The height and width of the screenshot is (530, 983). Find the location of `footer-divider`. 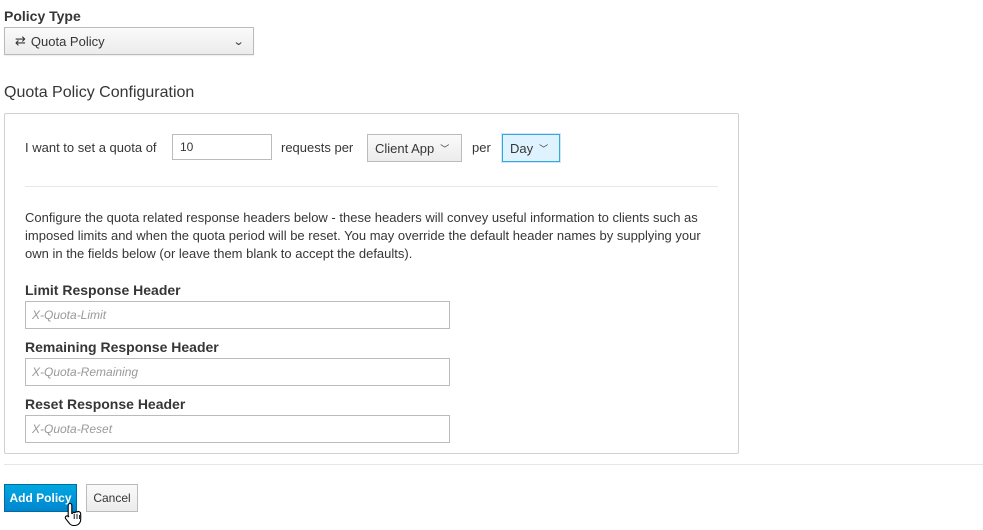

footer-divider is located at coordinates (493, 464).